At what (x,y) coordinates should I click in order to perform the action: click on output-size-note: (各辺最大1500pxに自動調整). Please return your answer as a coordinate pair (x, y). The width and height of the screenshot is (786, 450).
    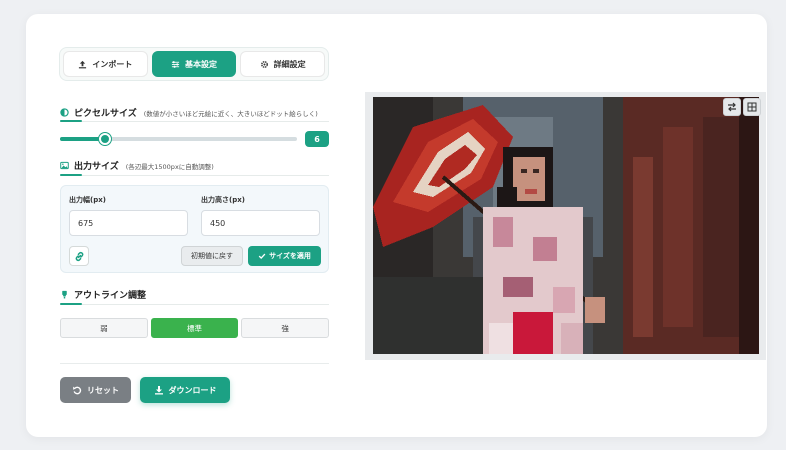
    Looking at the image, I should click on (169, 166).